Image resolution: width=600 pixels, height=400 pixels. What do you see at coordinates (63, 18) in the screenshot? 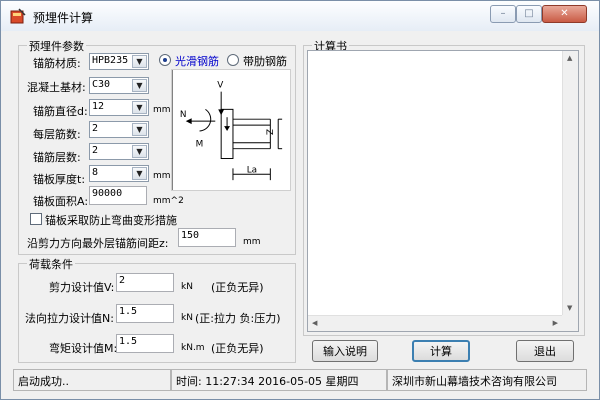
I see `window-title: 预埋件计算` at bounding box center [63, 18].